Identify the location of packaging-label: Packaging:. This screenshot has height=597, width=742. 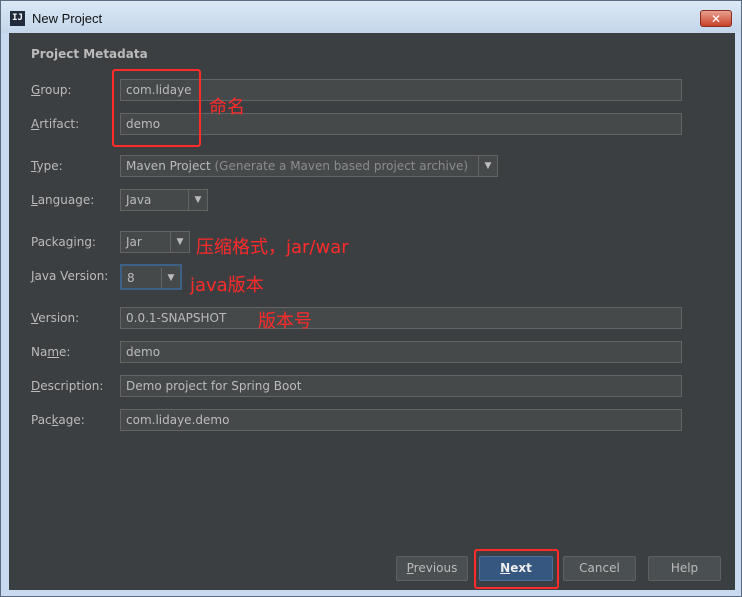
(63, 242).